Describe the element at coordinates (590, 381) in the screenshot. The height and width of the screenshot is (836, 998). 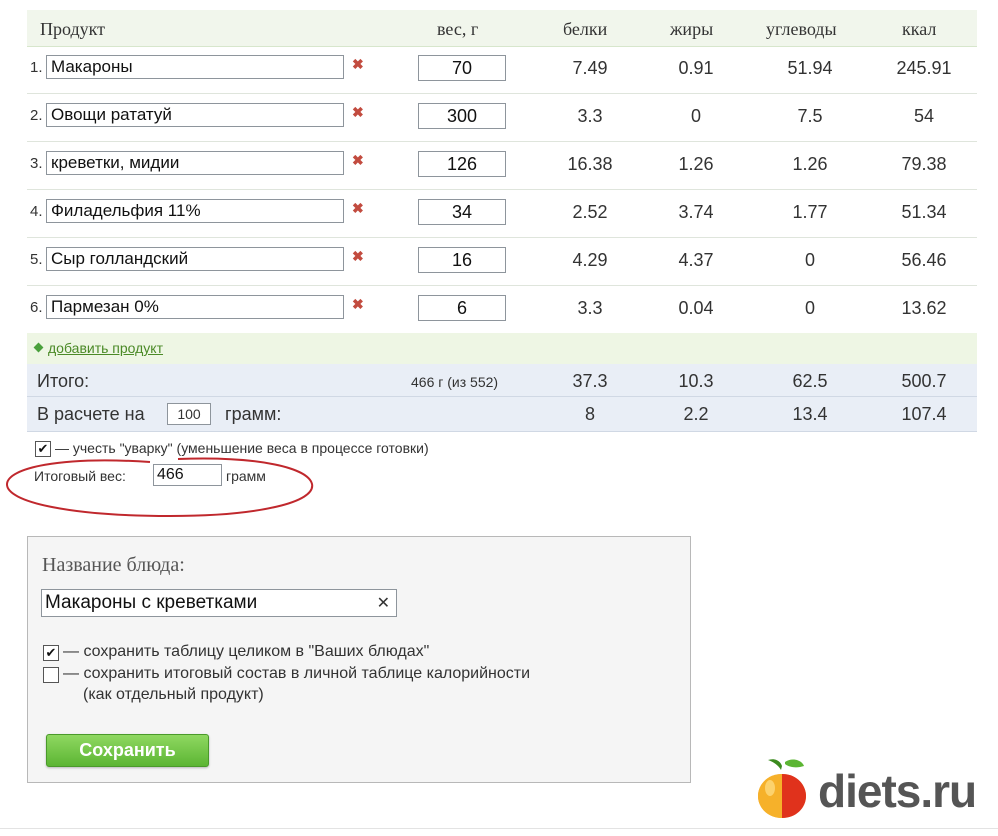
I see `total-protein: 37.3` at that location.